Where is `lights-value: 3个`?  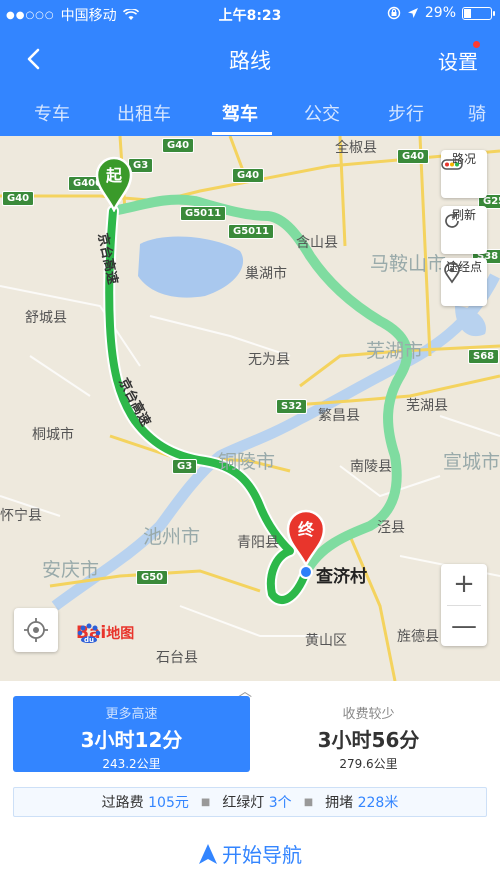
lights-value: 3个 is located at coordinates (280, 803).